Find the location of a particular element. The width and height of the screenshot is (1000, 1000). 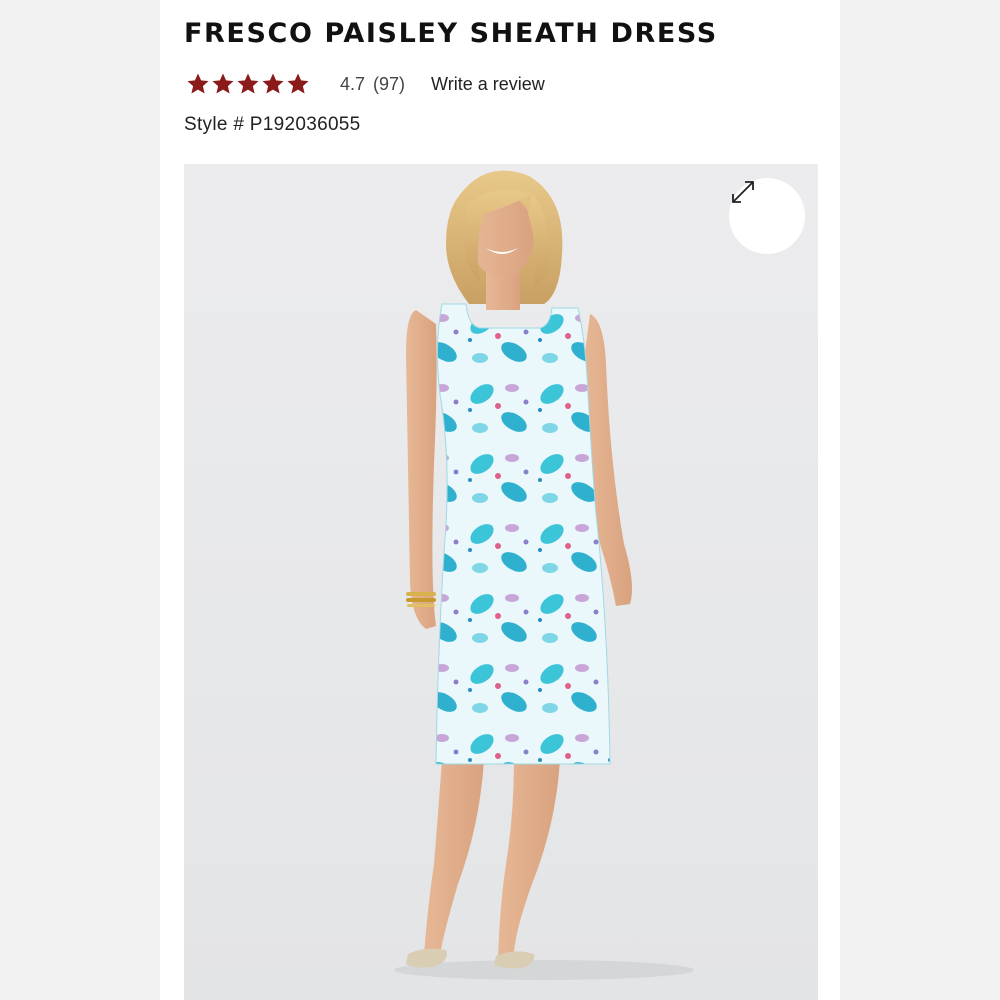

star-partial-icon is located at coordinates (298, 83).